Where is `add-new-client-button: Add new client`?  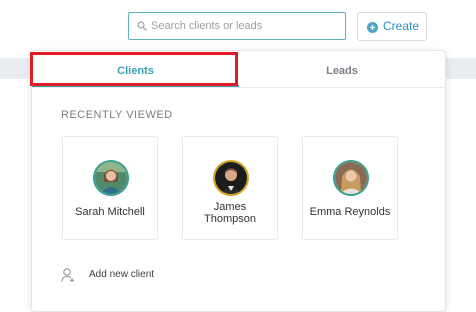
add-new-client-button: Add new client is located at coordinates (131, 275).